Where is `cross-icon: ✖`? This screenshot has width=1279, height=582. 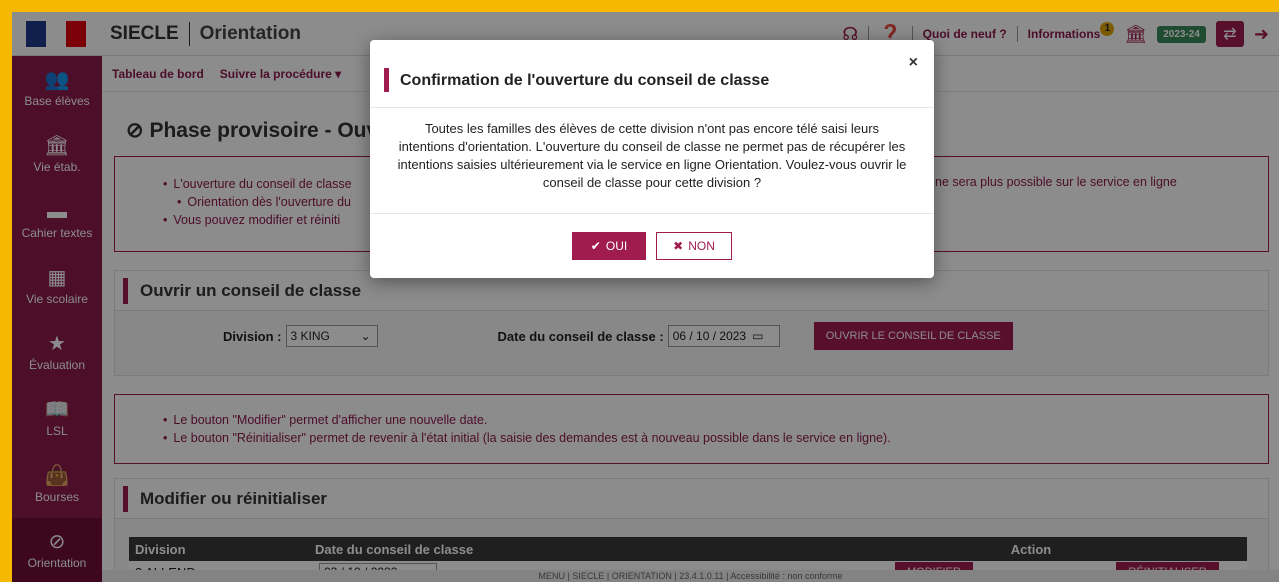
cross-icon: ✖ is located at coordinates (678, 246).